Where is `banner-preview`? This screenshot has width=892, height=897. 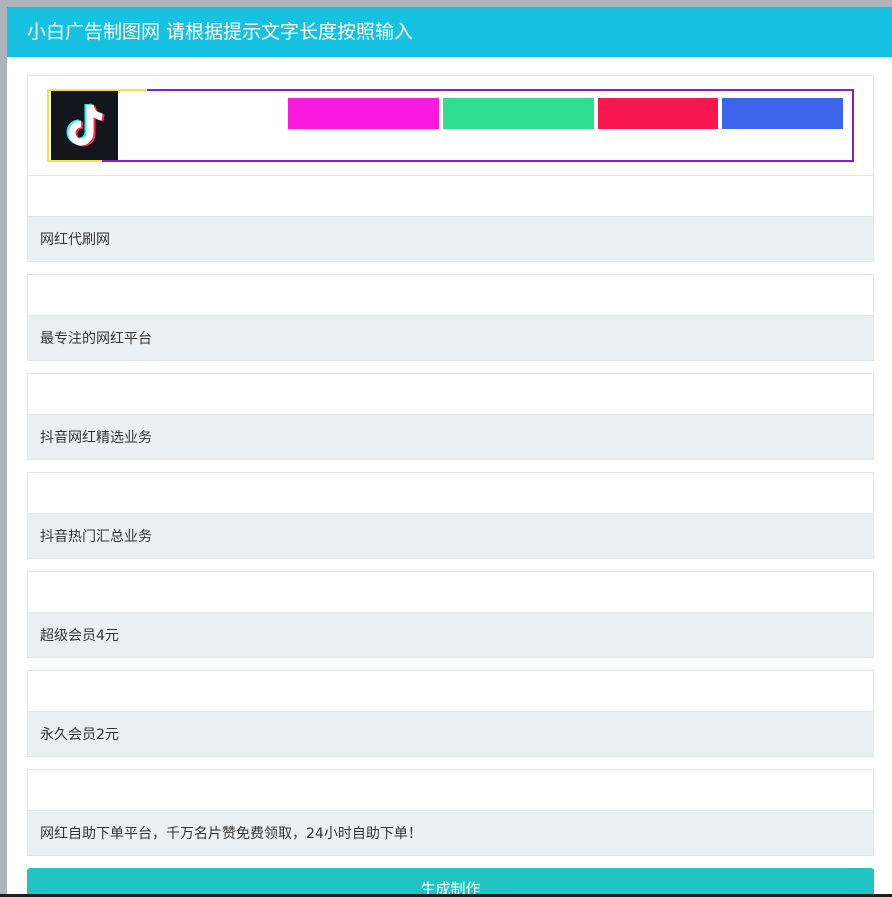
banner-preview is located at coordinates (450, 125).